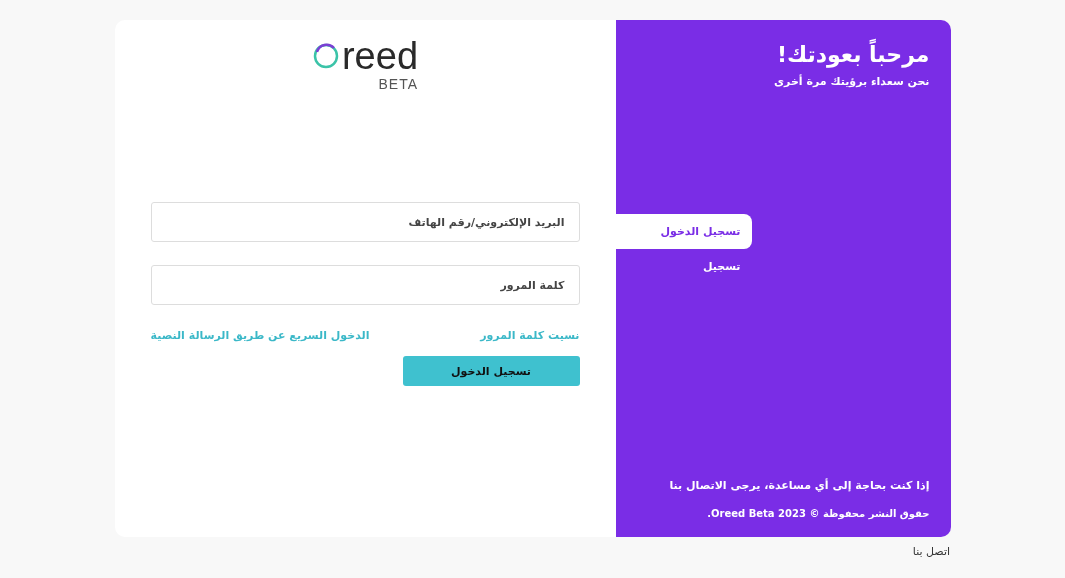  Describe the element at coordinates (365, 222) in the screenshot. I see `login-field: البريد الإلكتروني/رقم الهاتف` at that location.